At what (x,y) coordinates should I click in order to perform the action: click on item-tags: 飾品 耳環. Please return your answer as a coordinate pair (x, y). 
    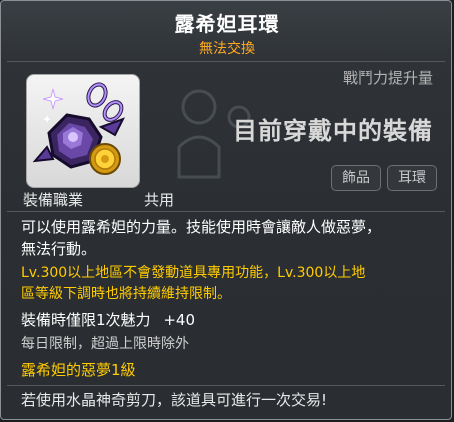
    Looking at the image, I should click on (384, 178).